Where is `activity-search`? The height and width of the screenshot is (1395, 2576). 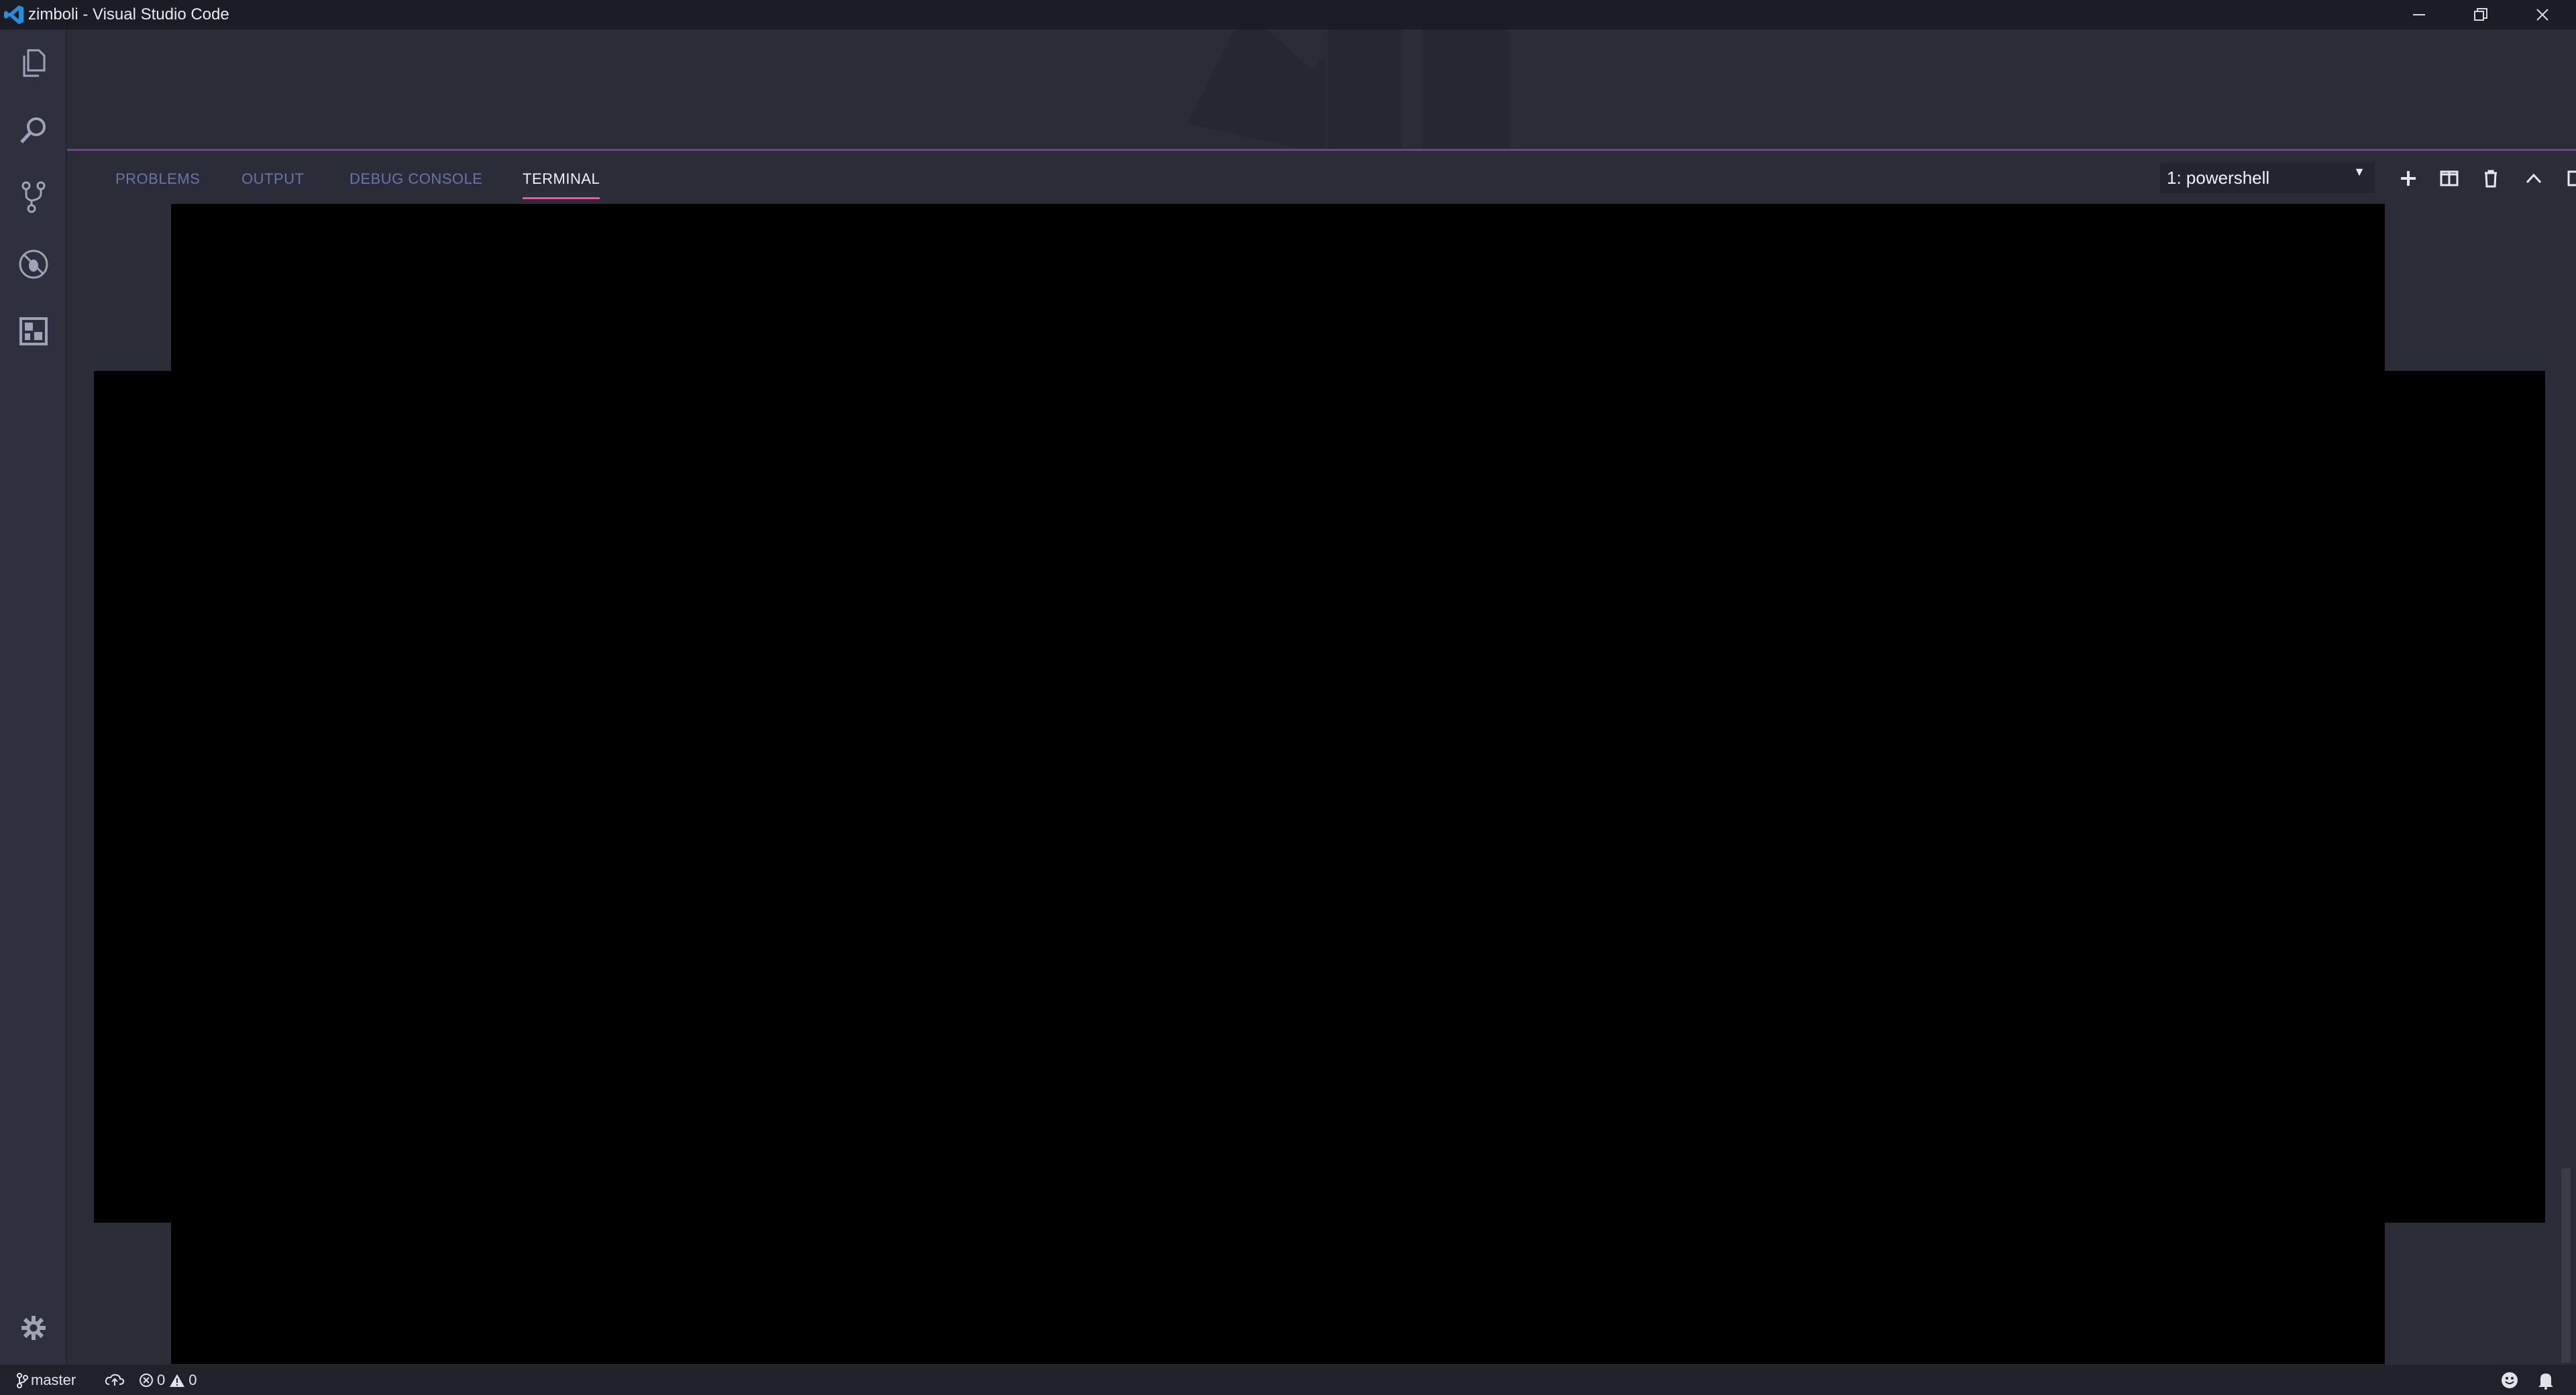
activity-search is located at coordinates (33, 130).